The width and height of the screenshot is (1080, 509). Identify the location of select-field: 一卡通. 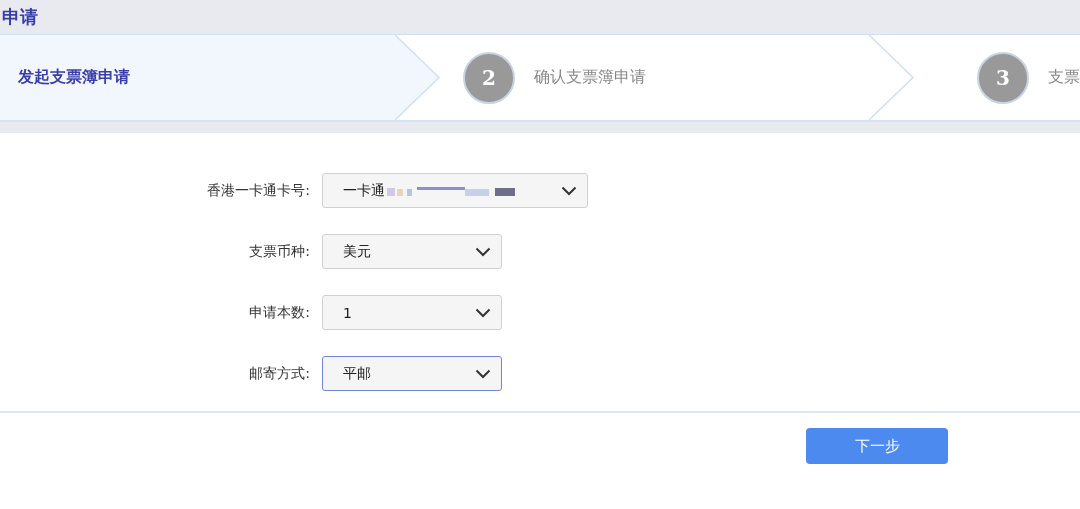
(455, 190).